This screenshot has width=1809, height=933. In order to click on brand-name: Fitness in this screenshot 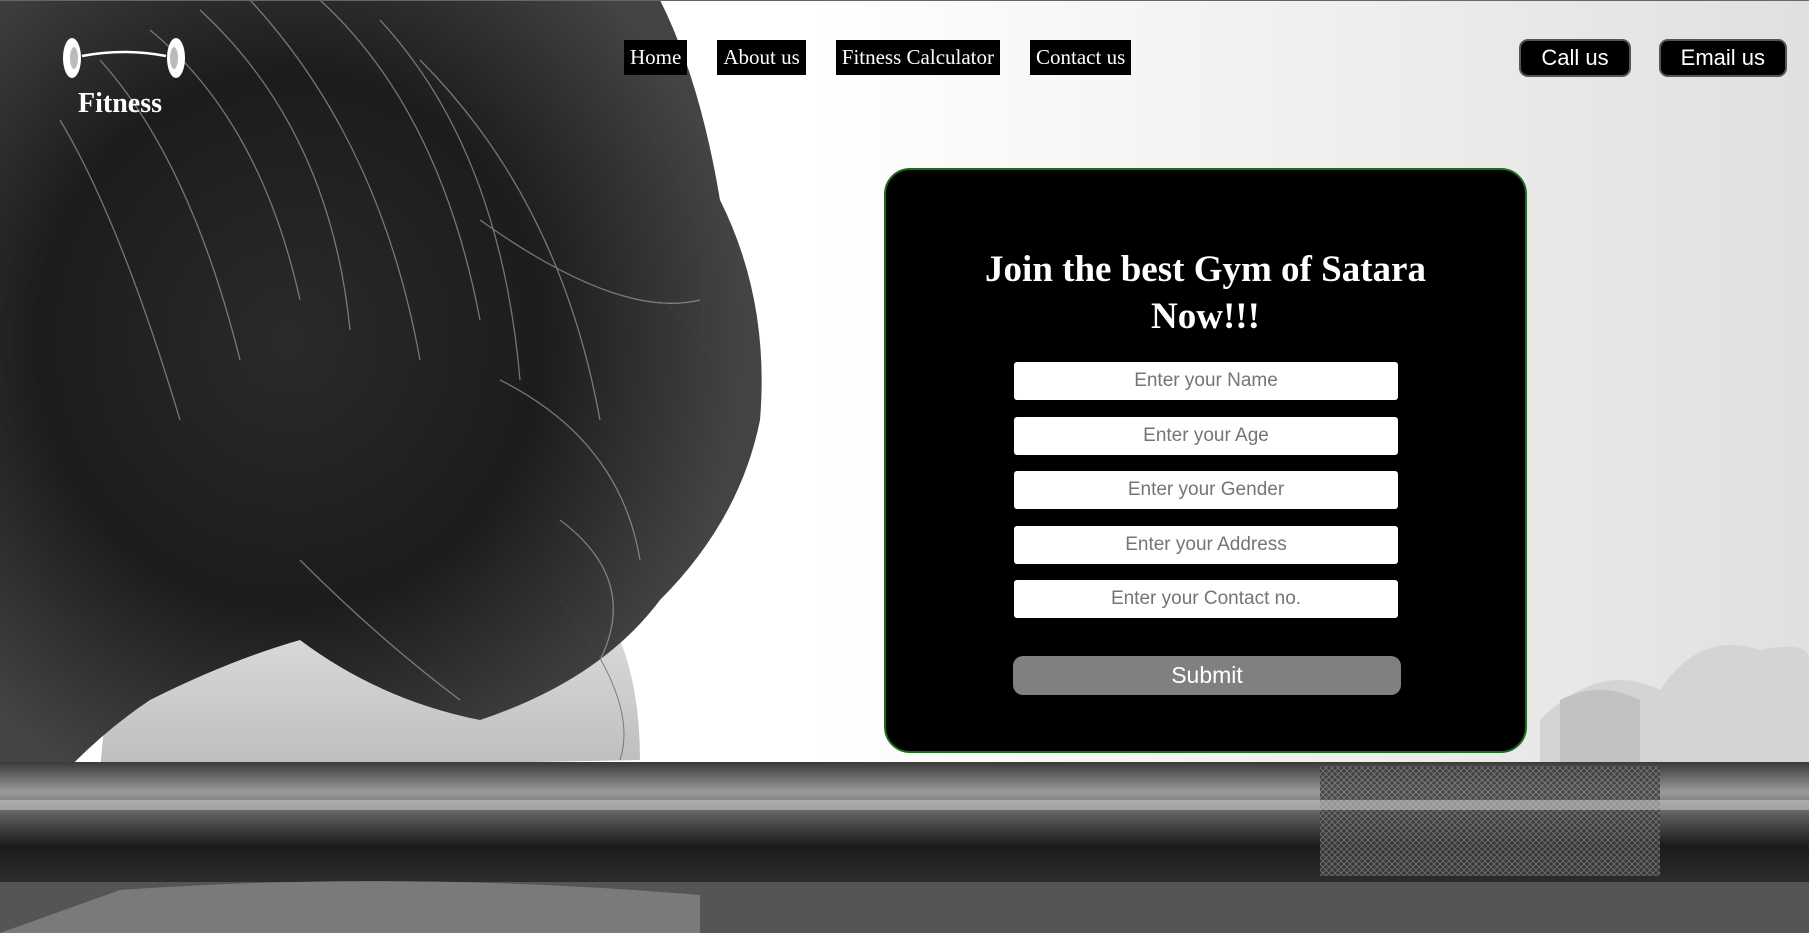, I will do `click(120, 103)`.